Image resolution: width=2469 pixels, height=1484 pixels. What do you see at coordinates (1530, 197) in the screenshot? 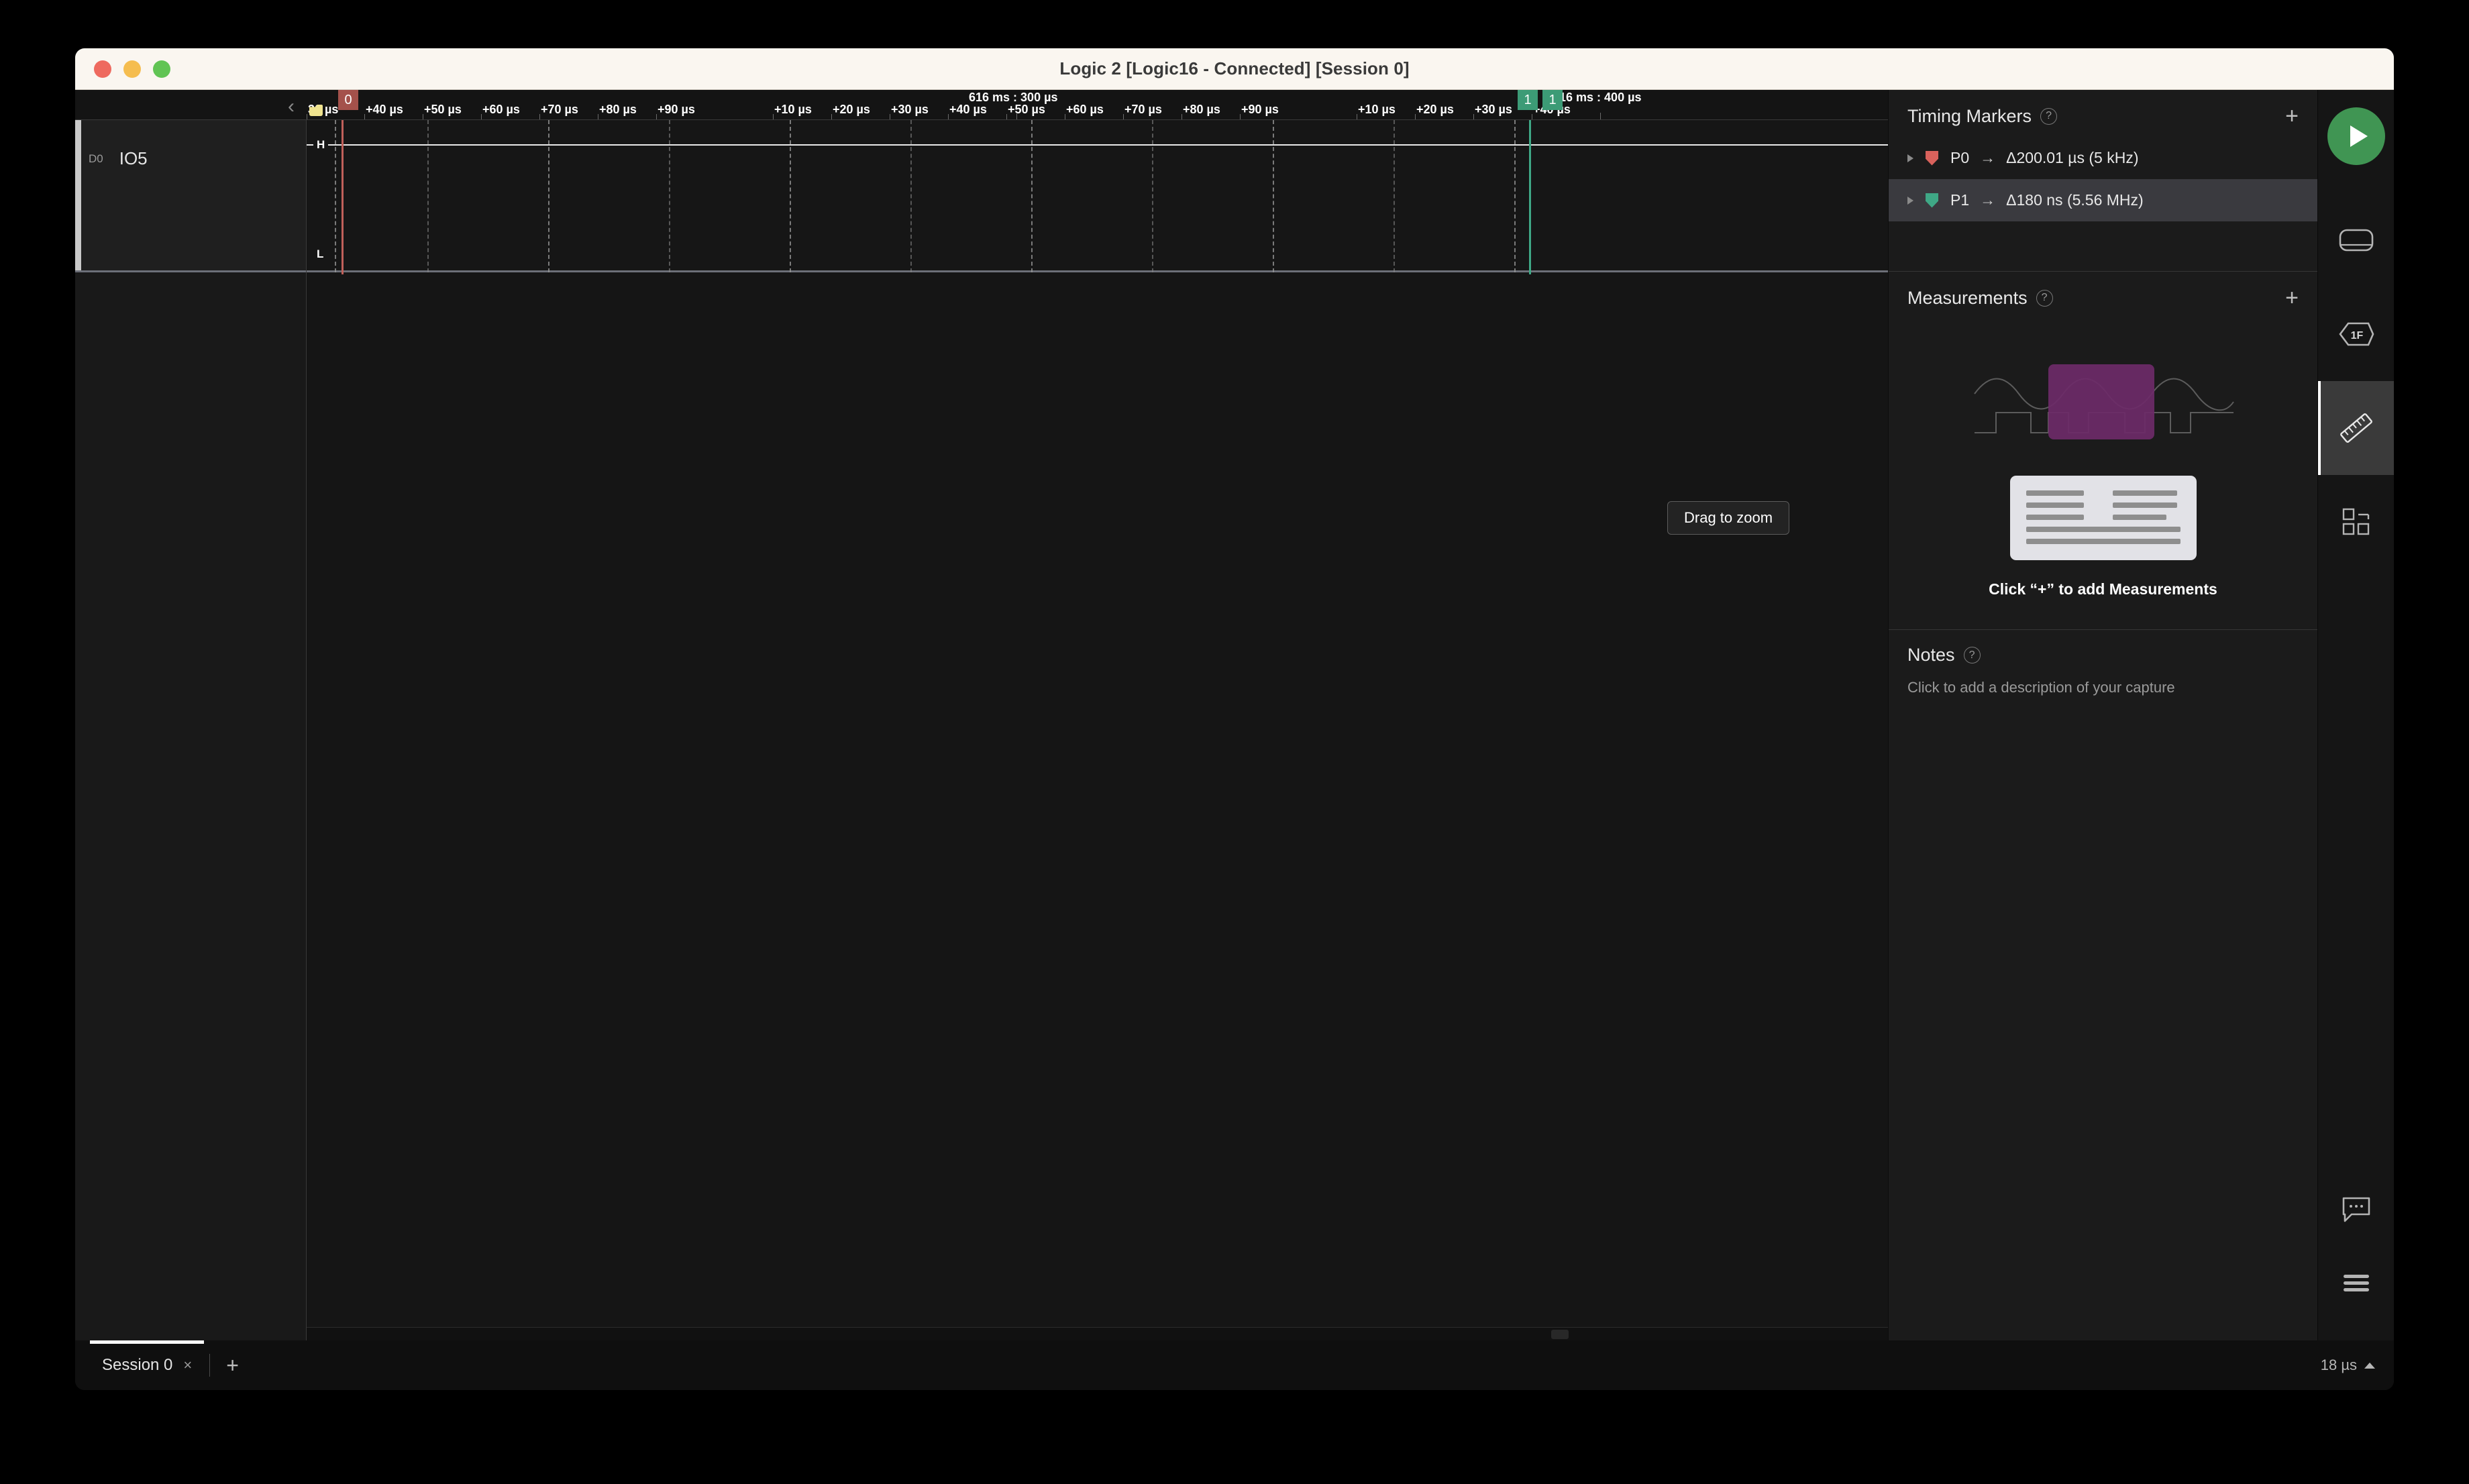
I see `timing-cursor-p1` at bounding box center [1530, 197].